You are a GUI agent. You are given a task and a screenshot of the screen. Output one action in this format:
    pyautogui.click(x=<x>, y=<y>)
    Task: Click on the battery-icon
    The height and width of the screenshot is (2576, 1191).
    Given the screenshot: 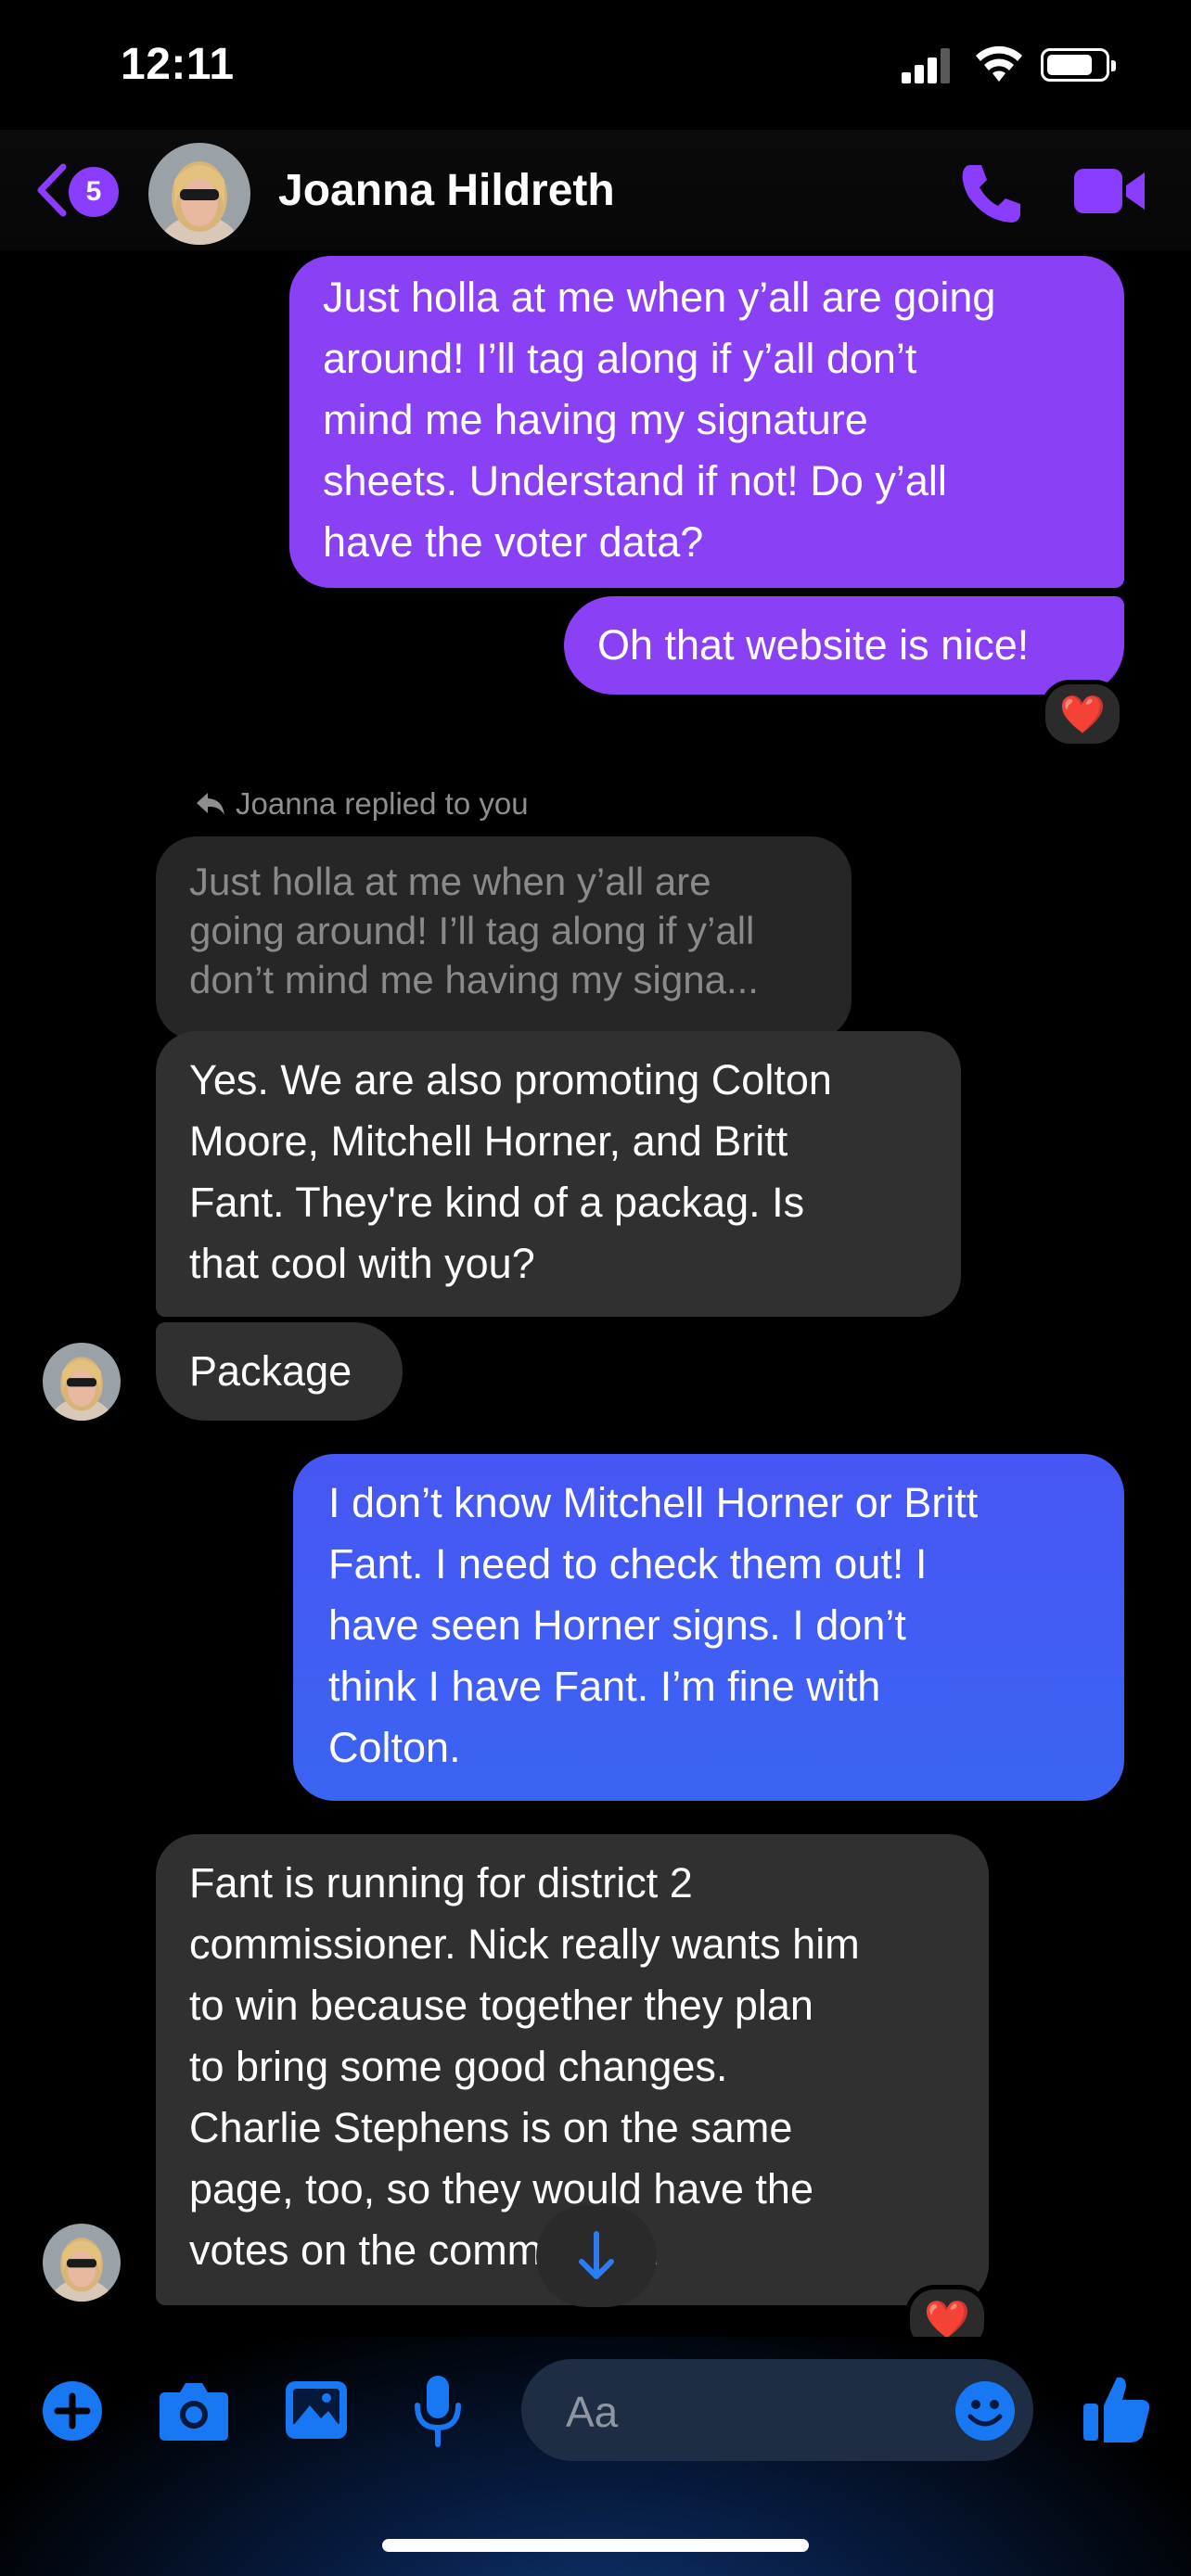 What is the action you would take?
    pyautogui.click(x=1078, y=65)
    